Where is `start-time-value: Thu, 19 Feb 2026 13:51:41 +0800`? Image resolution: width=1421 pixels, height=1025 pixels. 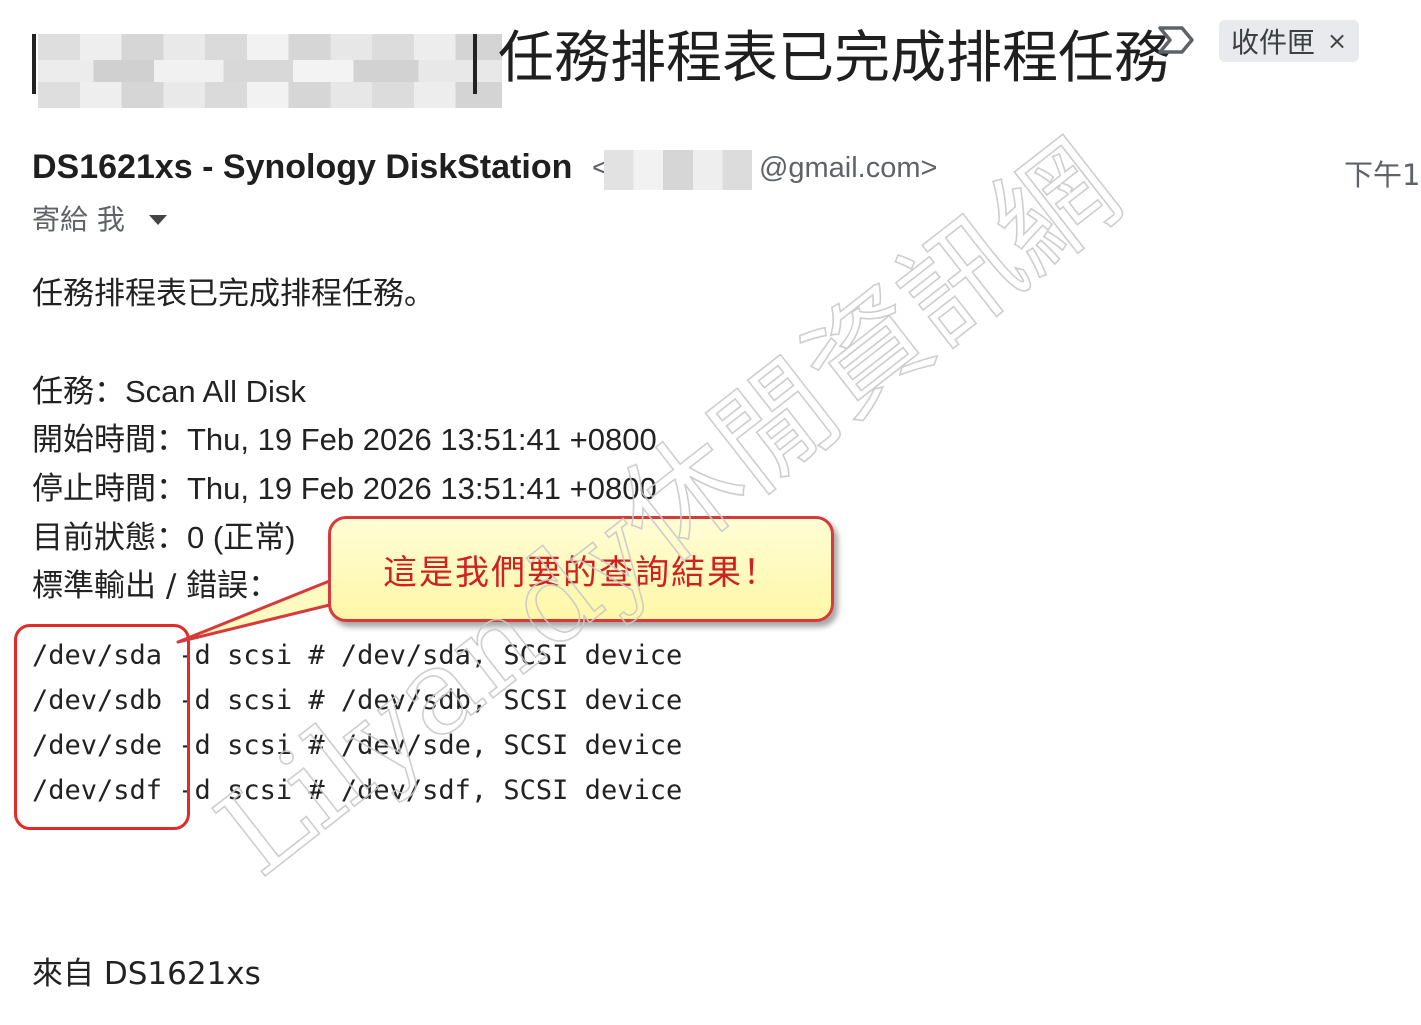 start-time-value: Thu, 19 Feb 2026 13:51:41 +0800 is located at coordinates (422, 439).